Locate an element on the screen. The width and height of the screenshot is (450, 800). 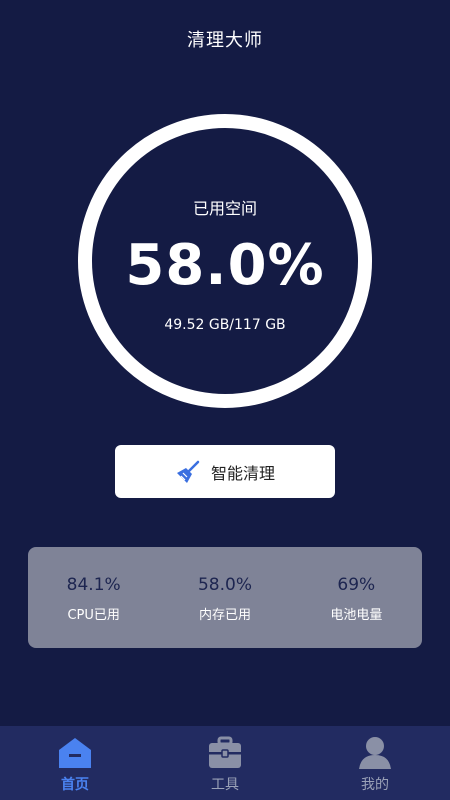
tab-label: 工具 is located at coordinates (225, 785).